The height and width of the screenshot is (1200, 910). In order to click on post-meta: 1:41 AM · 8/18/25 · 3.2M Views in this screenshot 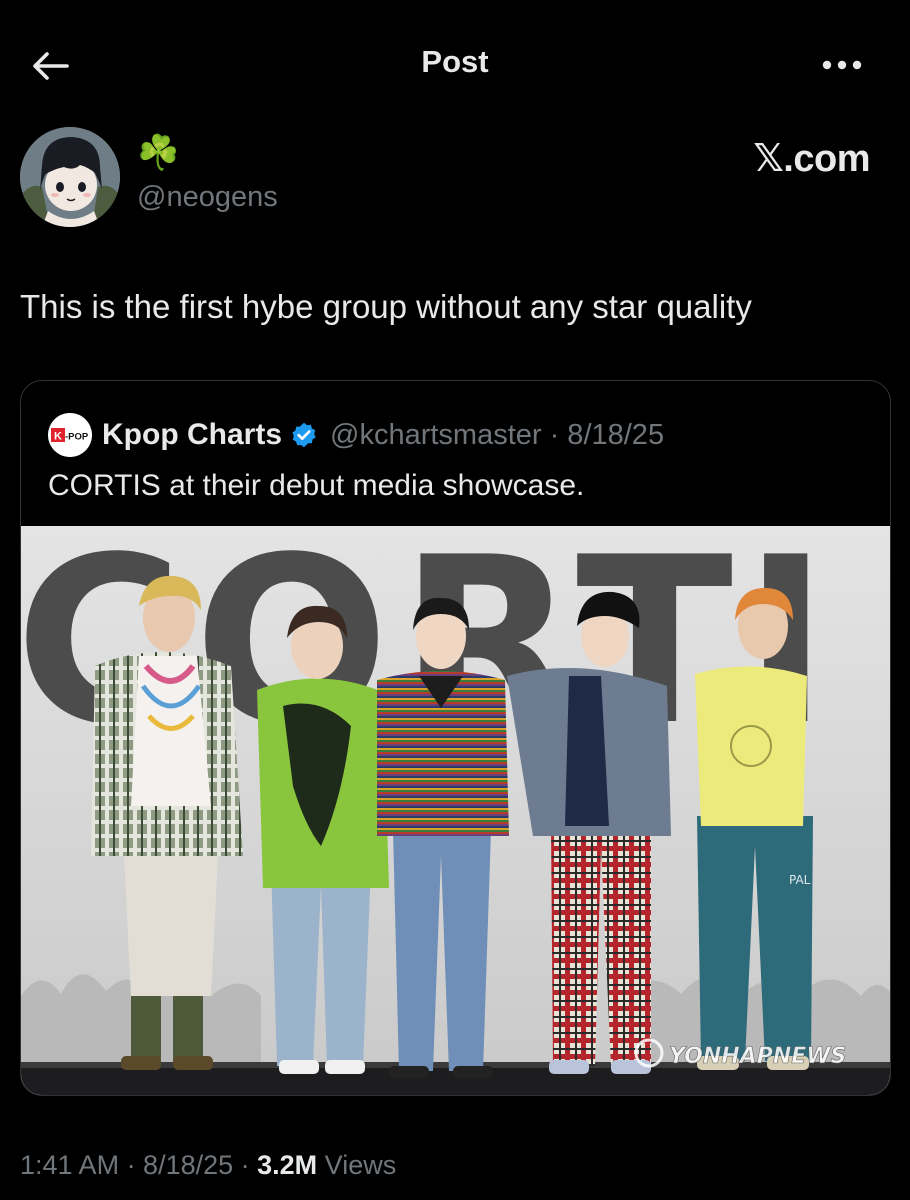, I will do `click(208, 1165)`.